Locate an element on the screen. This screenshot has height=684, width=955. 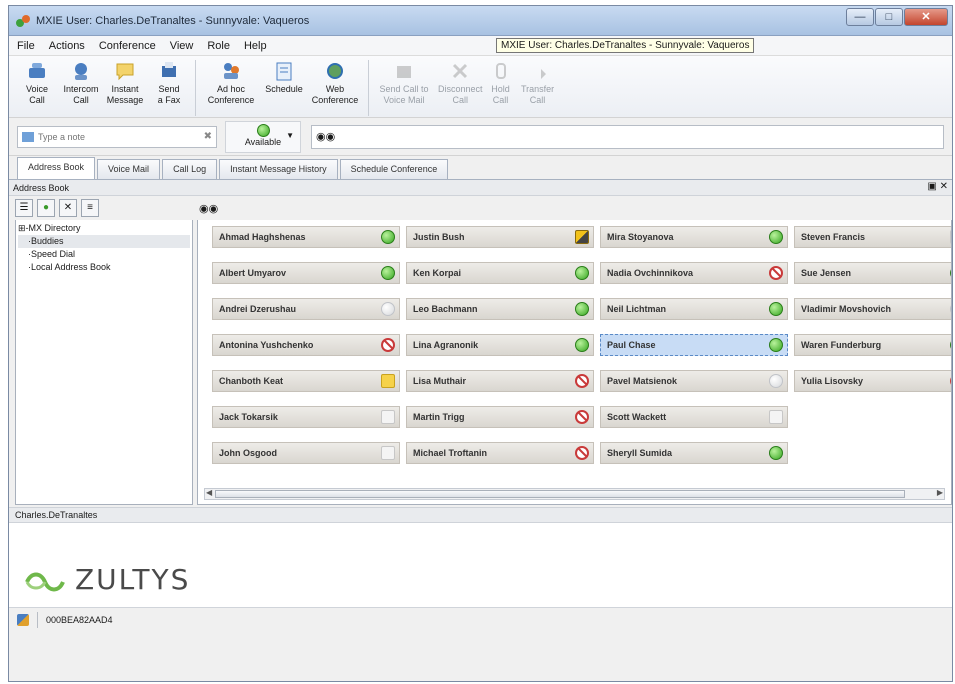
contact-card: Michael Troftanin is located at coordinates (500, 453).